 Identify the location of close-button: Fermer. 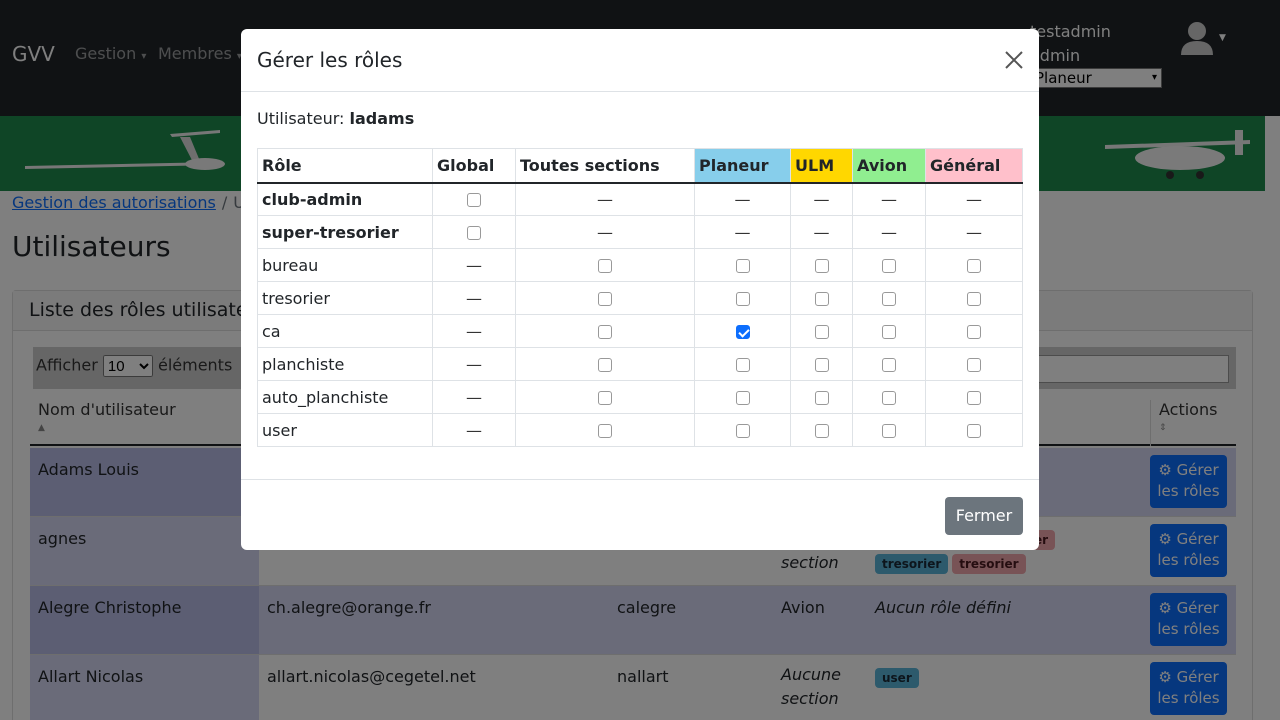
(984, 516).